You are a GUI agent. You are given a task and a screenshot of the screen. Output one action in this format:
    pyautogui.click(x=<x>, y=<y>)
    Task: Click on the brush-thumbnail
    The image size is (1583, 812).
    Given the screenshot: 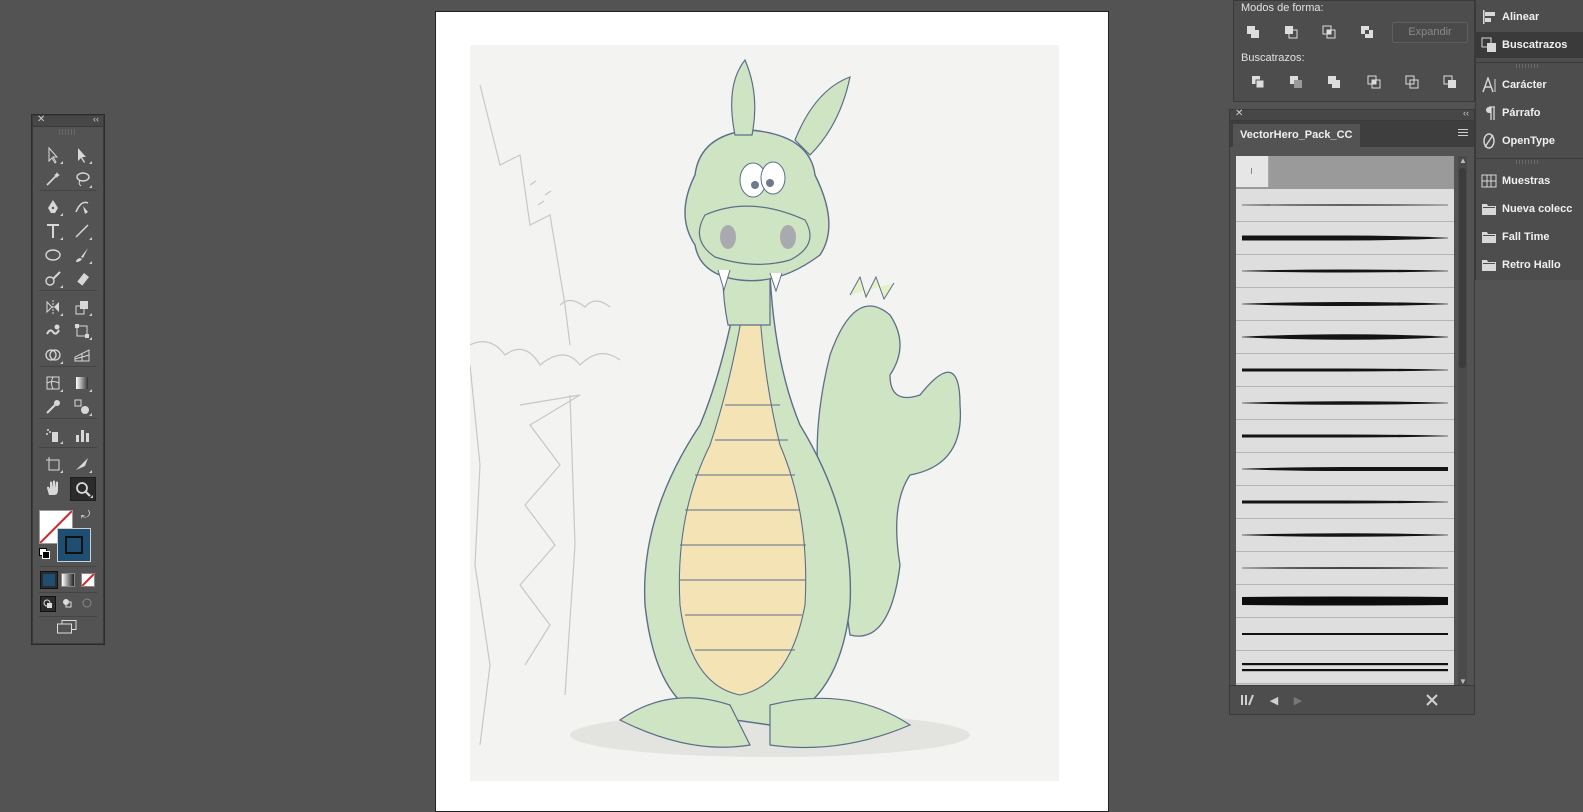 What is the action you would take?
    pyautogui.click(x=1252, y=171)
    